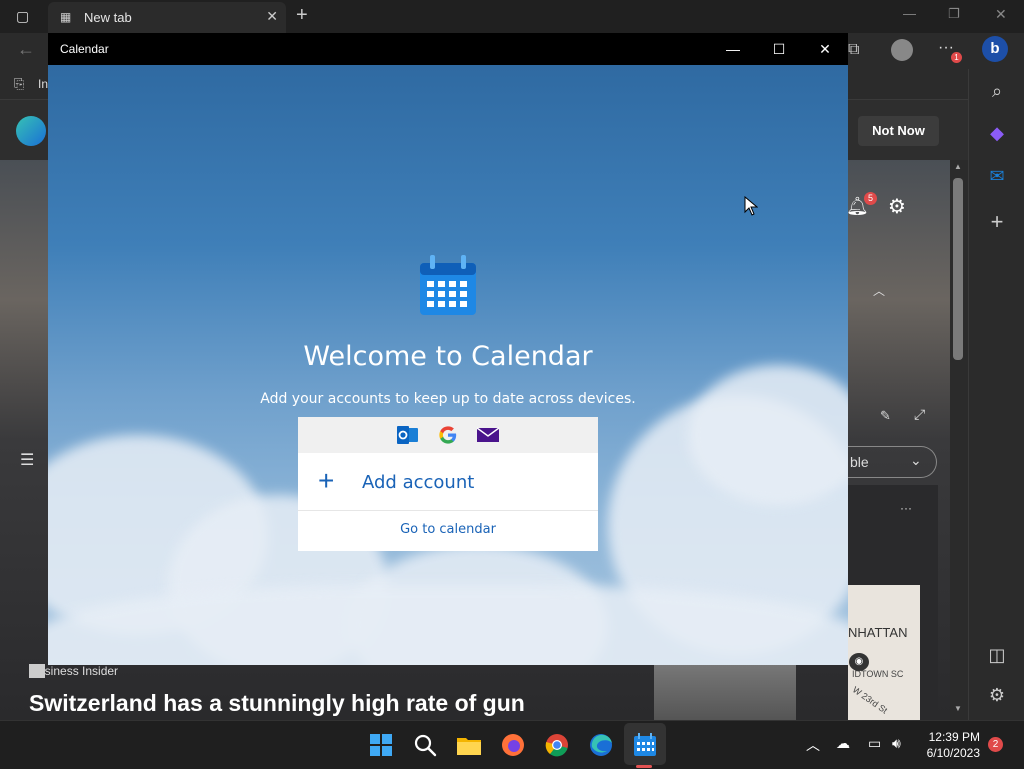  What do you see at coordinates (996, 655) in the screenshot?
I see `sidebar-toggle-icon: ◫` at bounding box center [996, 655].